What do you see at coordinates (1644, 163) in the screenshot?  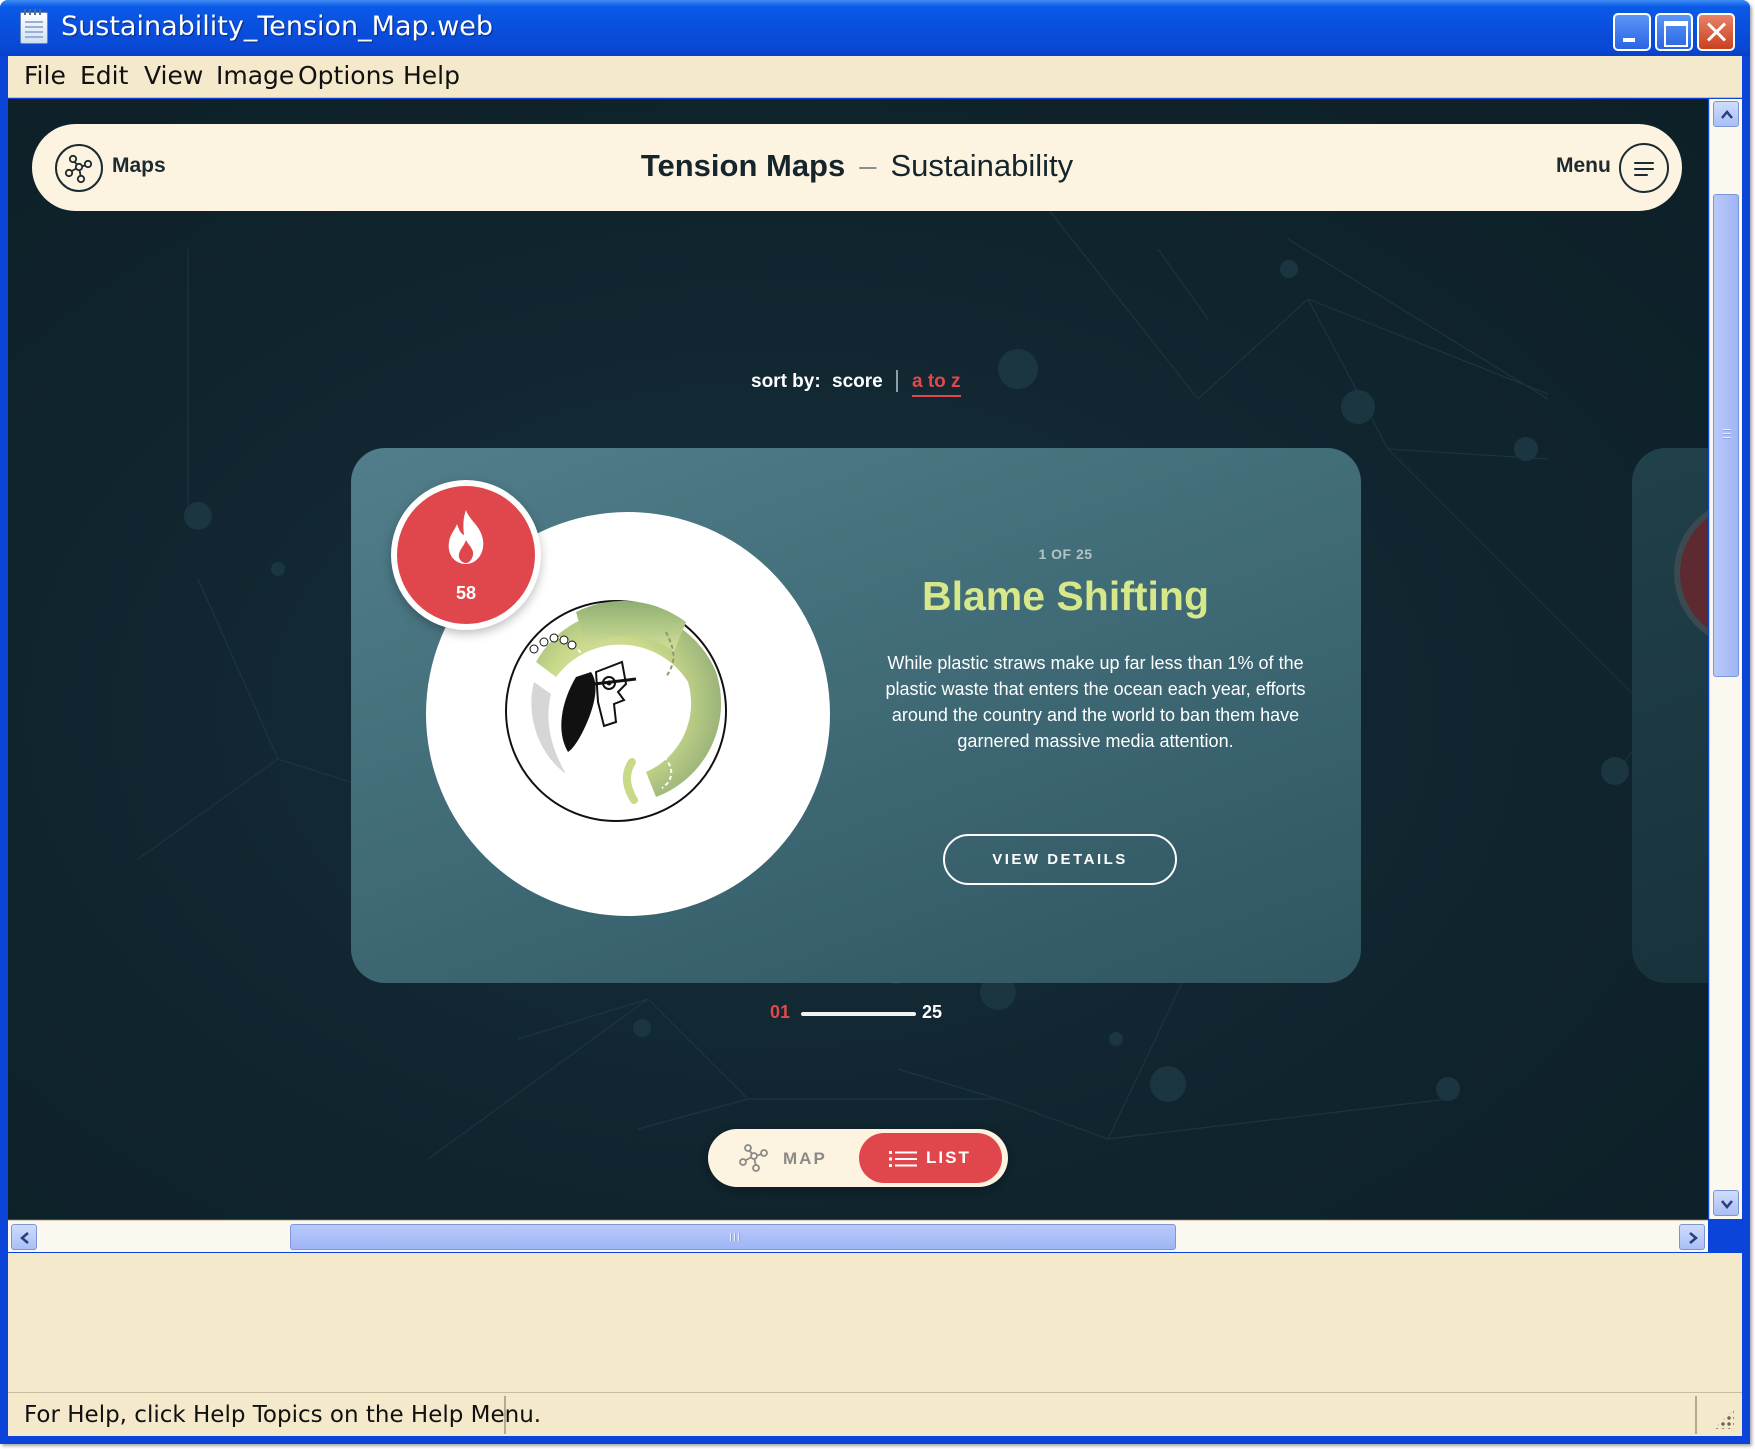 I see `hamburger-icon` at bounding box center [1644, 163].